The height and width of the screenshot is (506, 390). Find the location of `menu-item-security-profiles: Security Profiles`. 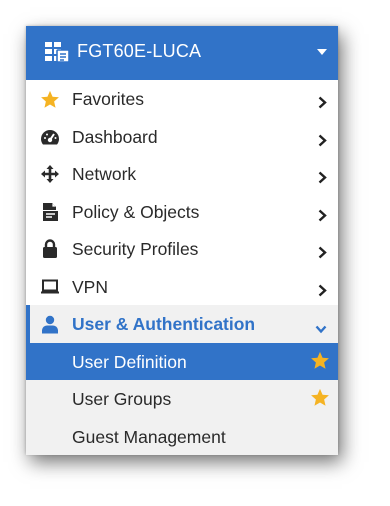

menu-item-security-profiles: Security Profiles is located at coordinates (182, 249).